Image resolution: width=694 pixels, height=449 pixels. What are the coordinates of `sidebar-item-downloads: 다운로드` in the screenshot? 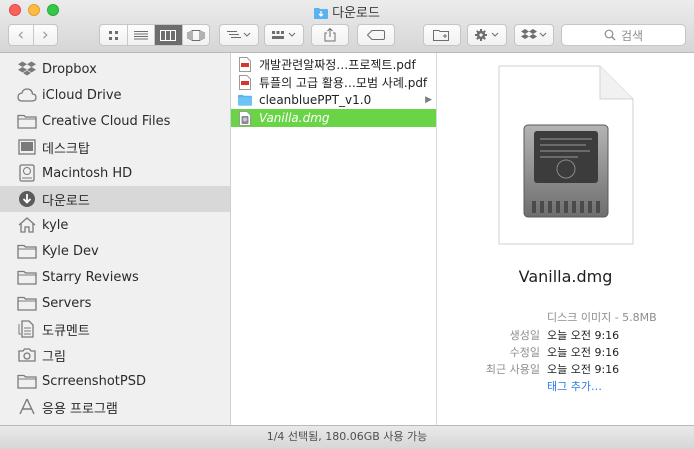 It's located at (115, 199).